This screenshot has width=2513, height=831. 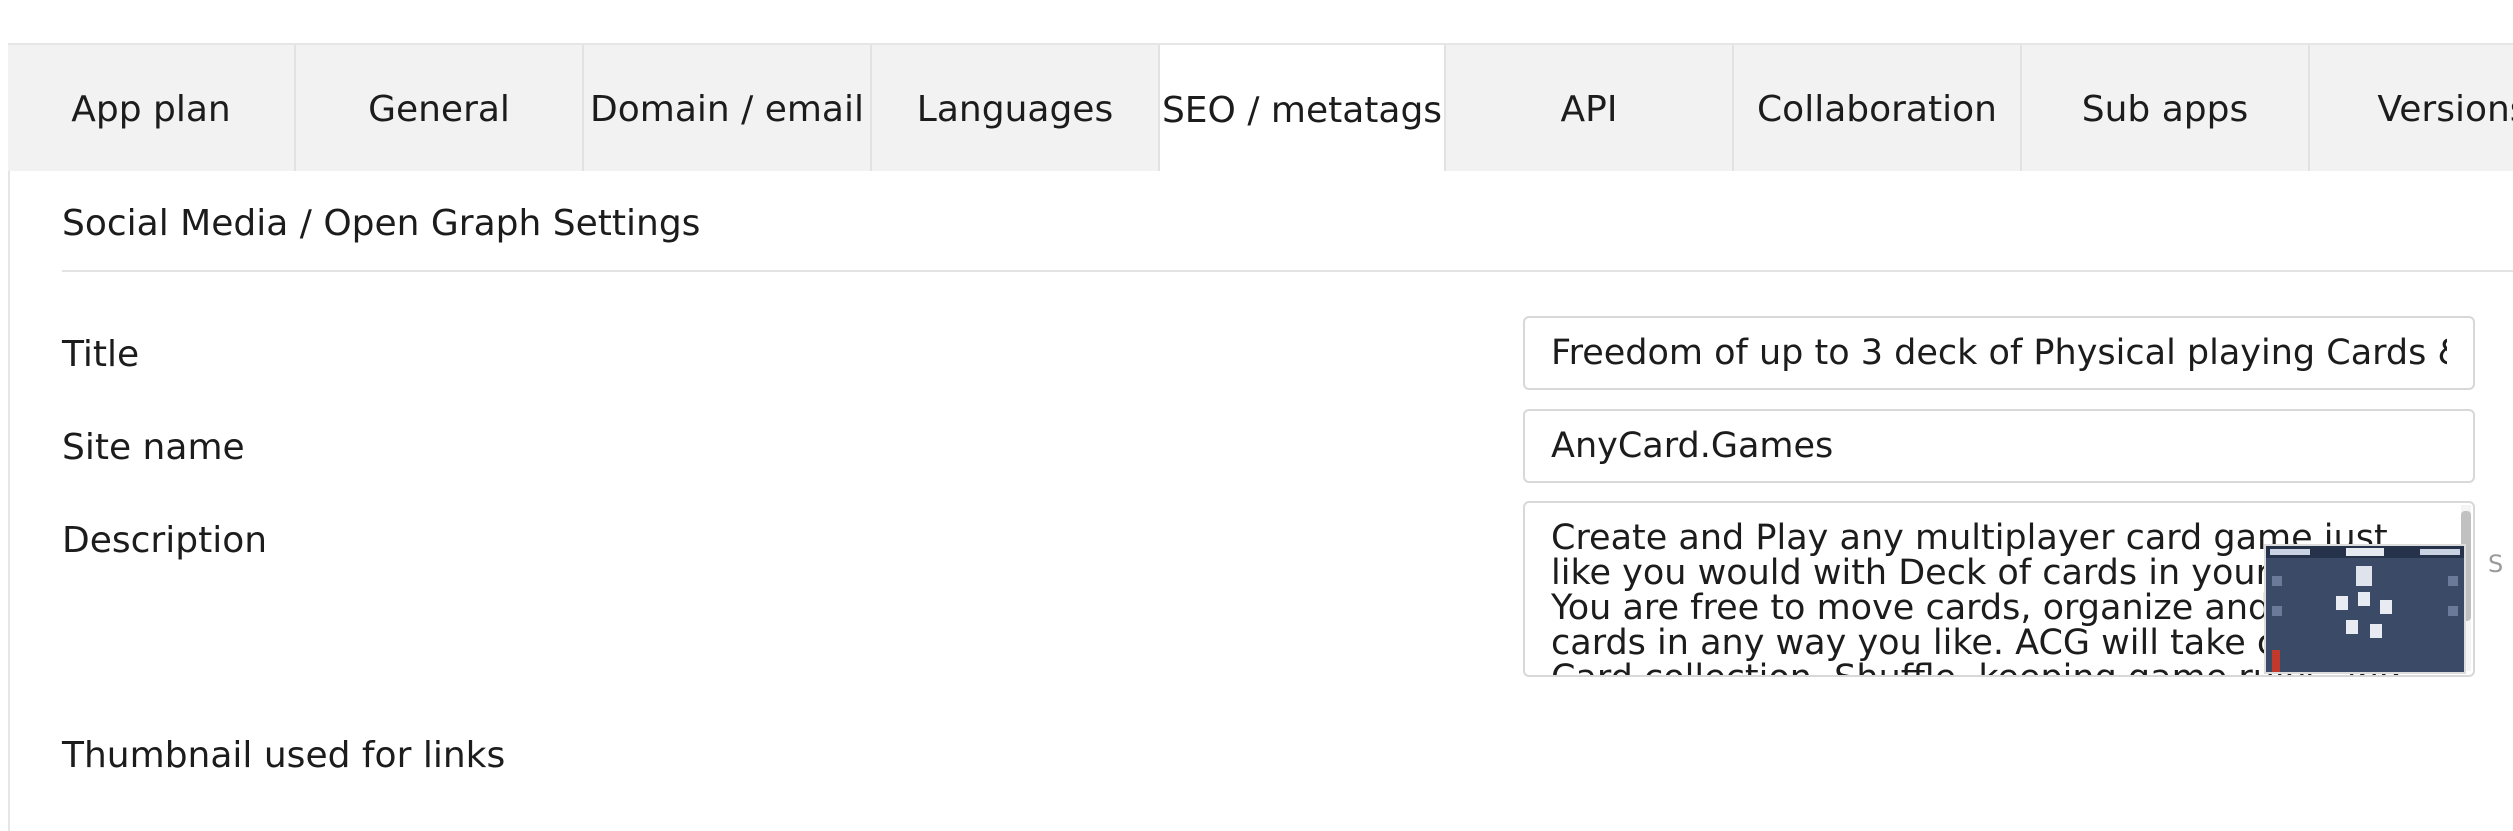 What do you see at coordinates (728, 109) in the screenshot?
I see `tab-domain-email: Domain / email` at bounding box center [728, 109].